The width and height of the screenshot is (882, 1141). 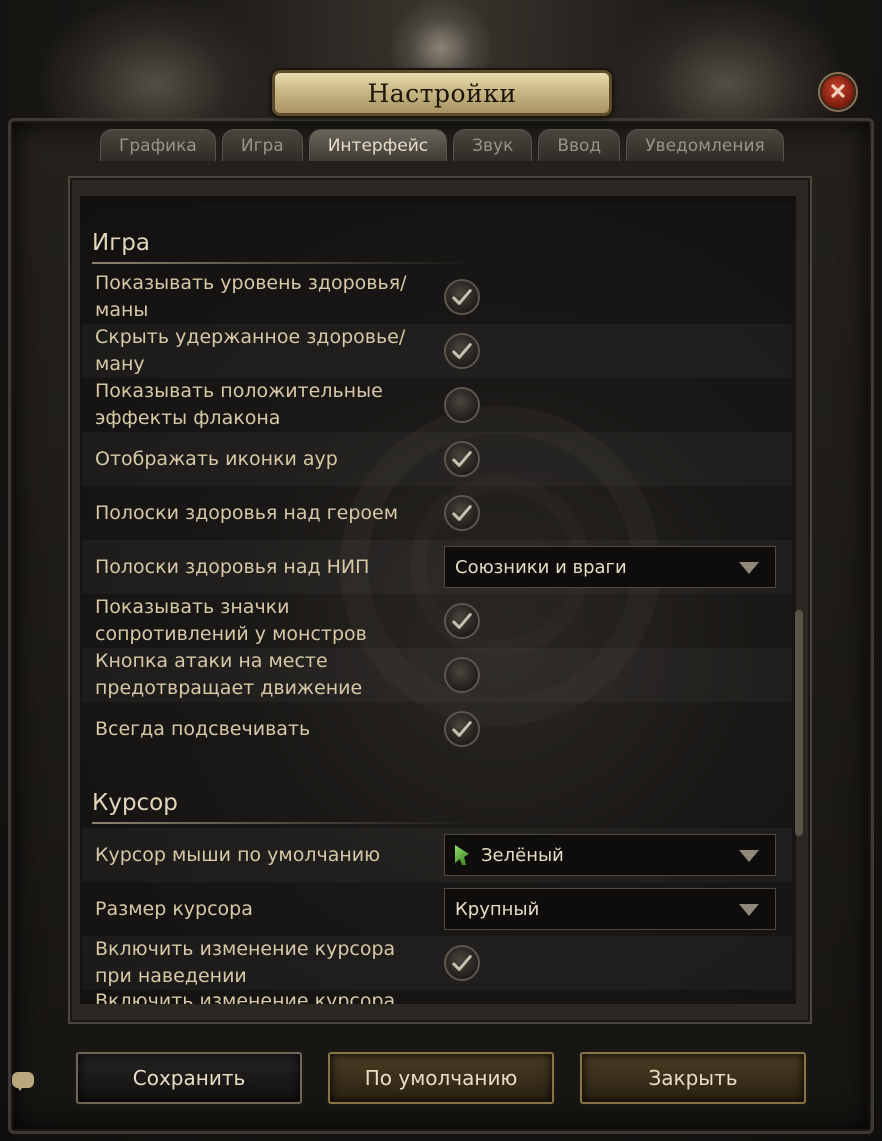 What do you see at coordinates (437, 297) in the screenshot?
I see `setting-row-show-health-mana: Показывать уровень здоровья/маны` at bounding box center [437, 297].